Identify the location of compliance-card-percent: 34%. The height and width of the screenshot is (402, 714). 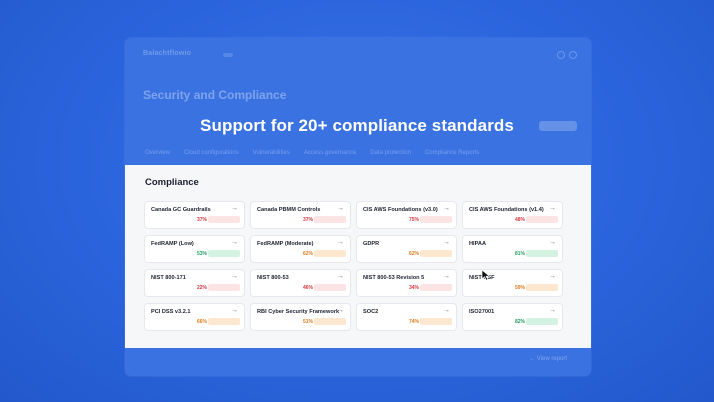
(413, 288).